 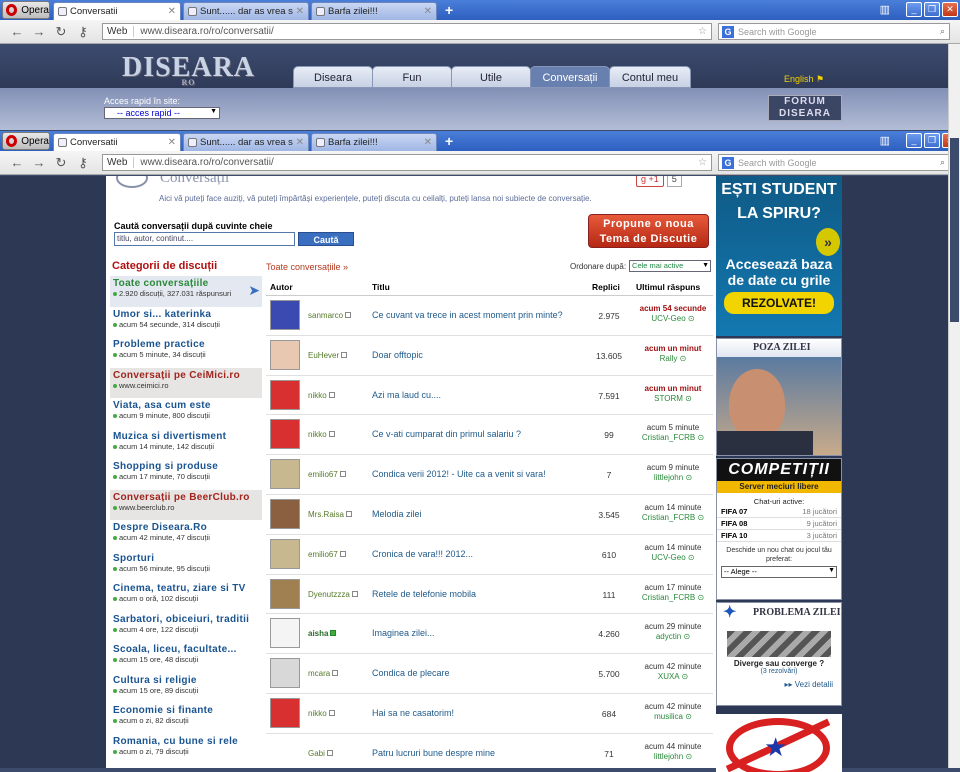 What do you see at coordinates (186, 382) in the screenshot?
I see `category-item: Conversații pe CeiMici.ro www.ceimici.ro` at bounding box center [186, 382].